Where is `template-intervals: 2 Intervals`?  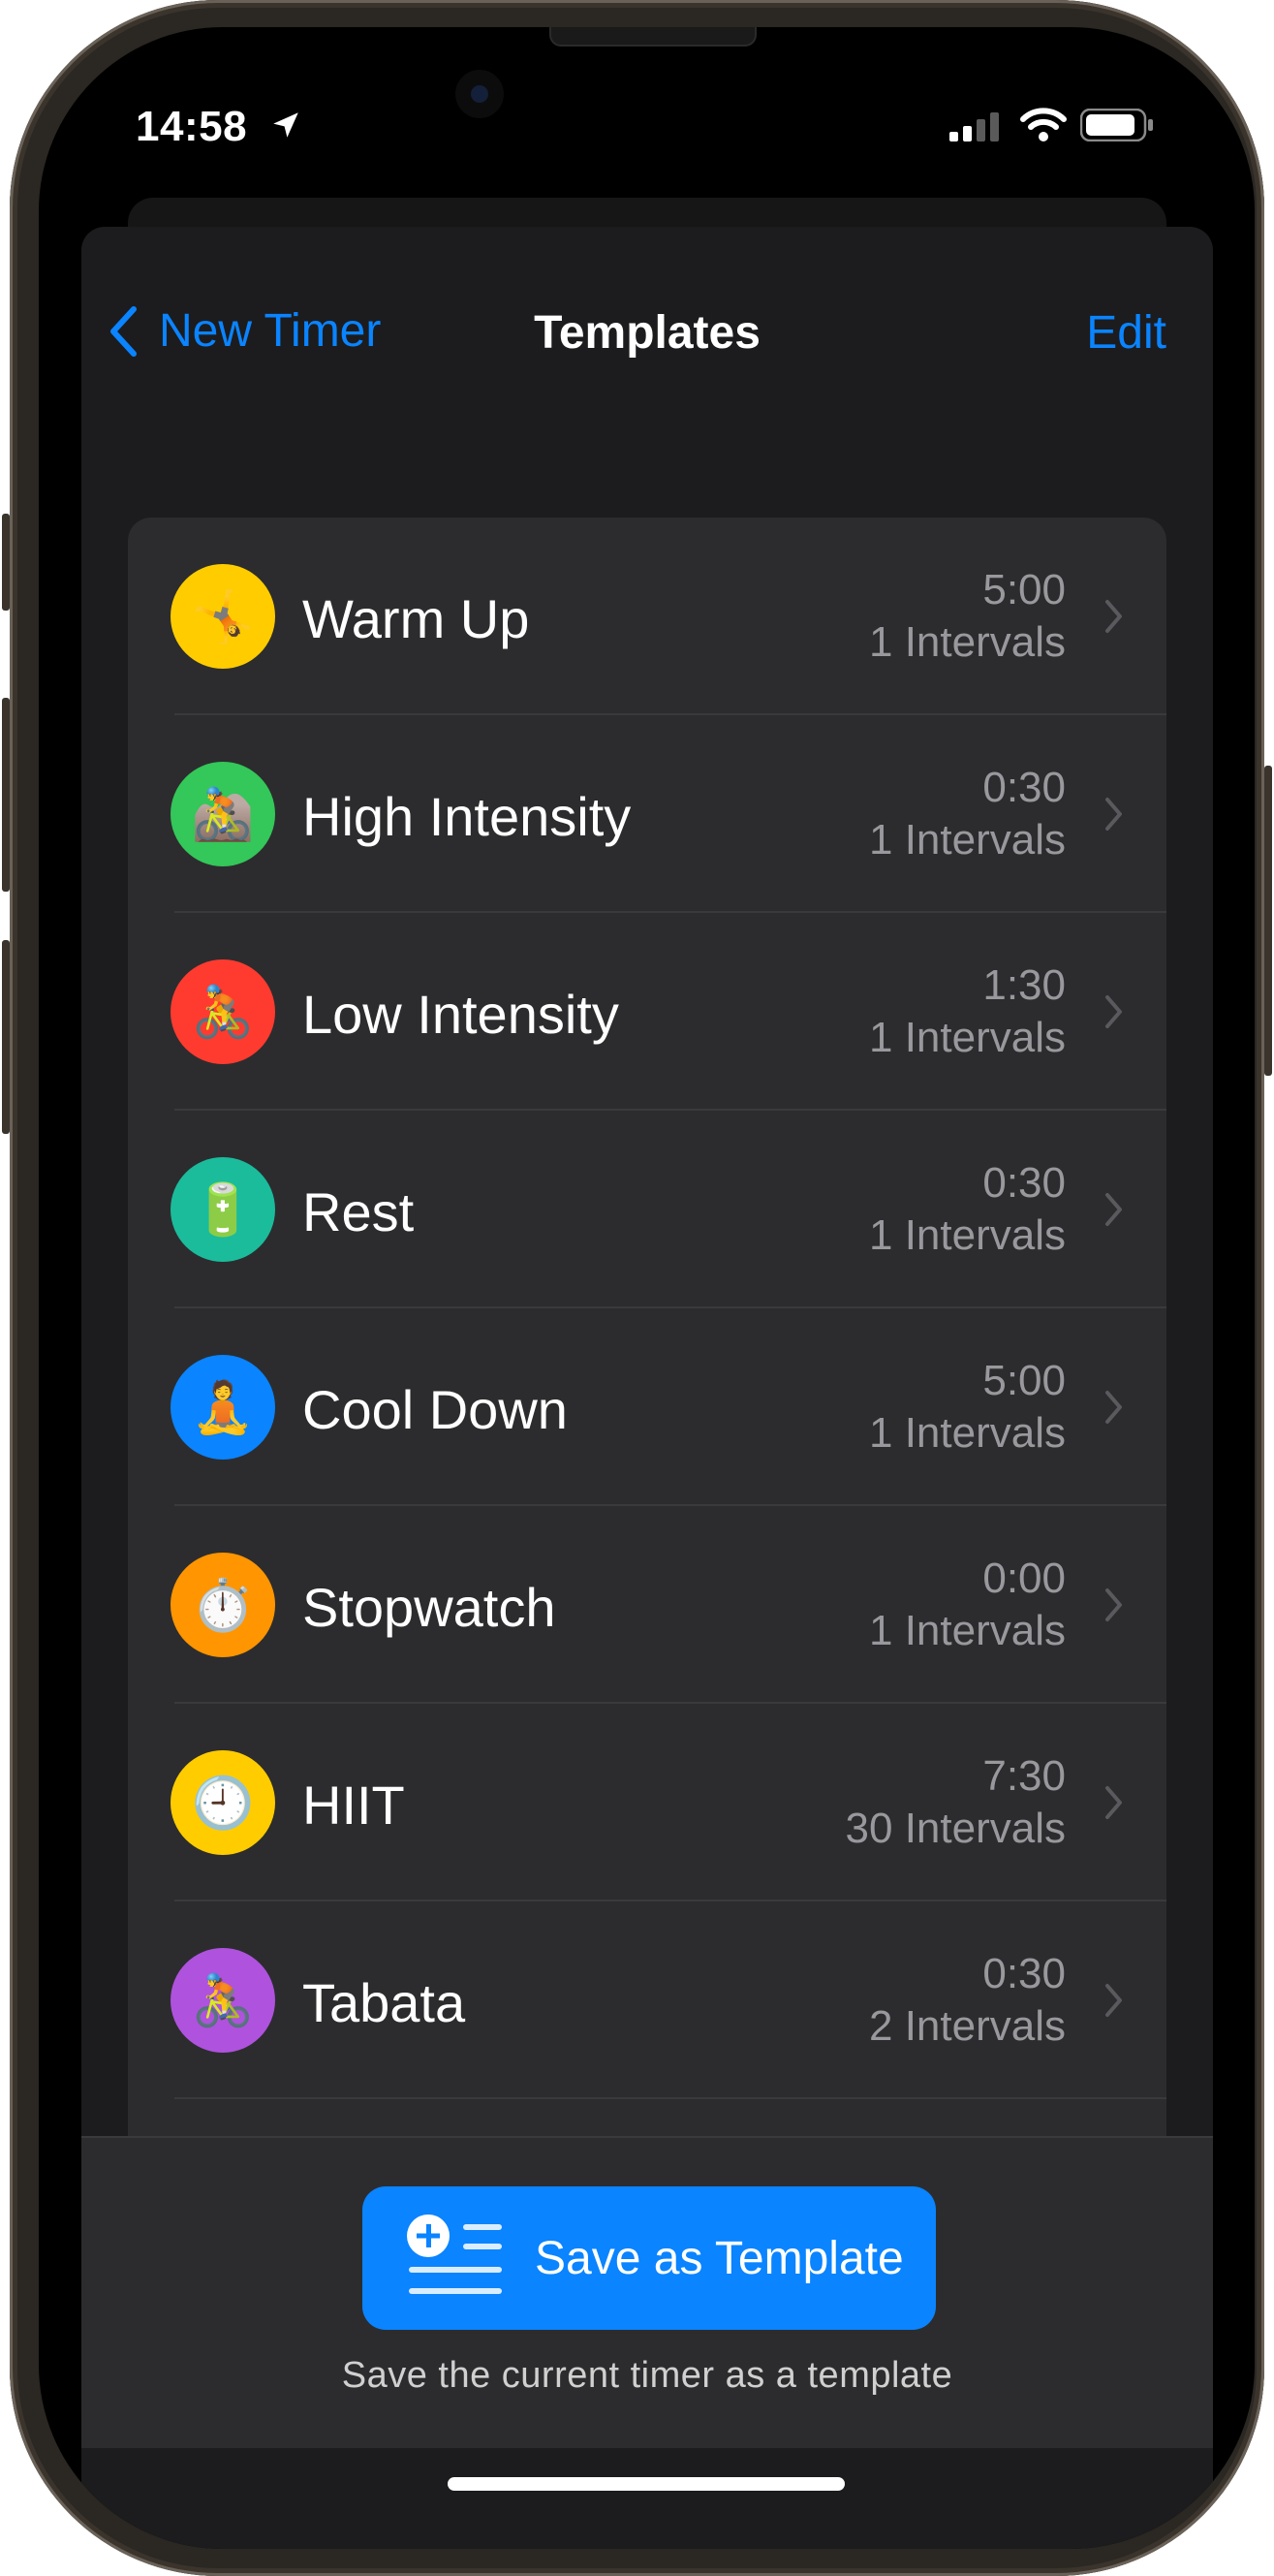 template-intervals: 2 Intervals is located at coordinates (967, 2026).